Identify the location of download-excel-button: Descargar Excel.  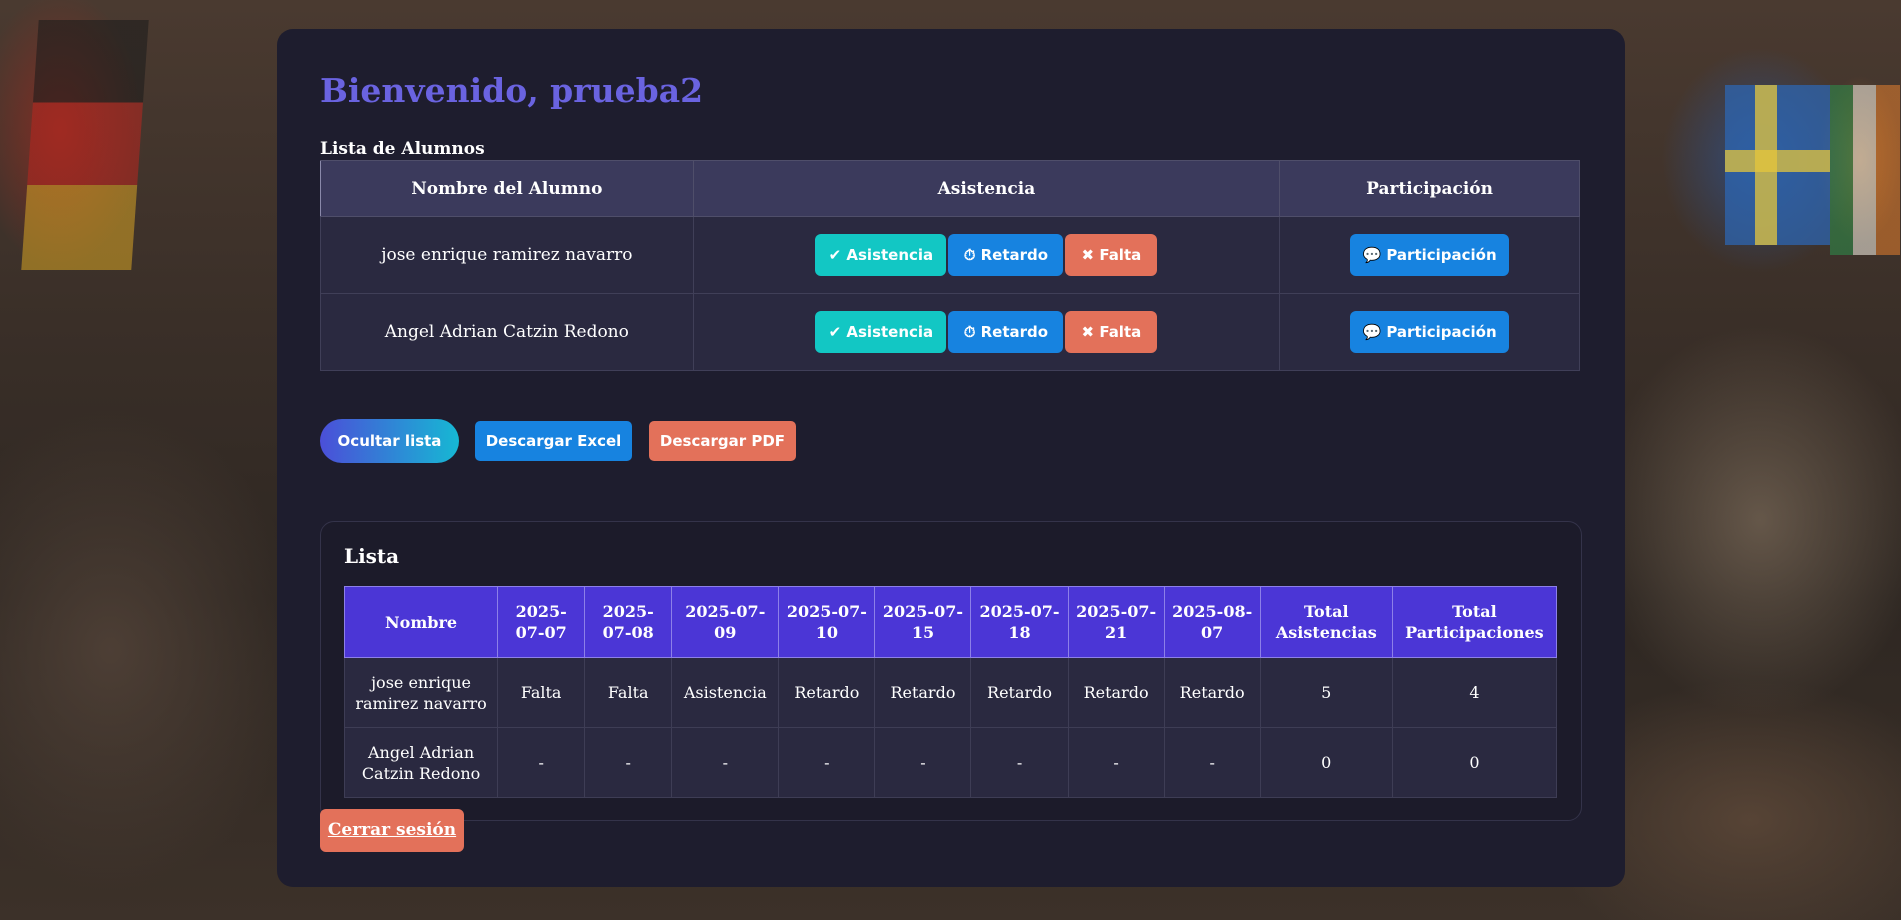
(553, 441).